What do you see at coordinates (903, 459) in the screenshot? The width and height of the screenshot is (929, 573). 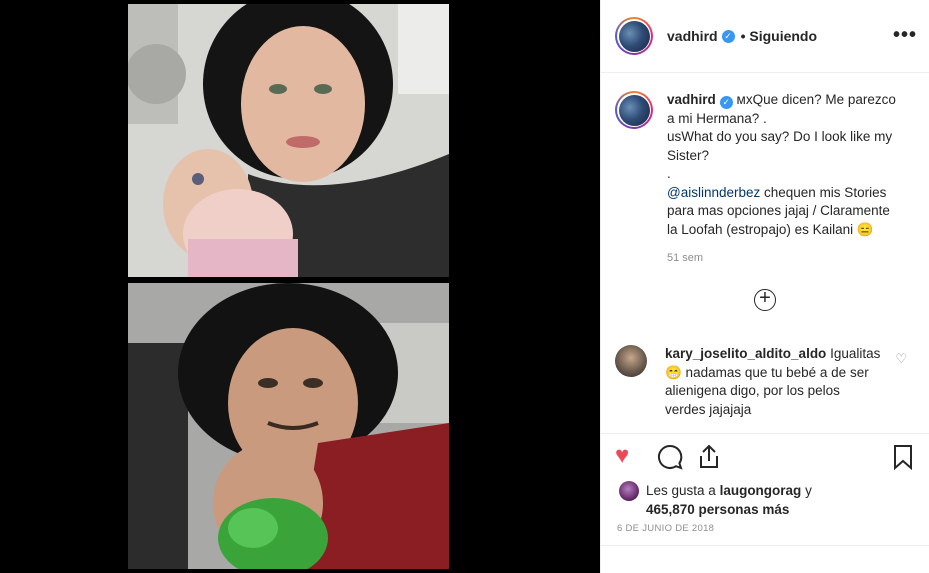 I see `bookmark-icon` at bounding box center [903, 459].